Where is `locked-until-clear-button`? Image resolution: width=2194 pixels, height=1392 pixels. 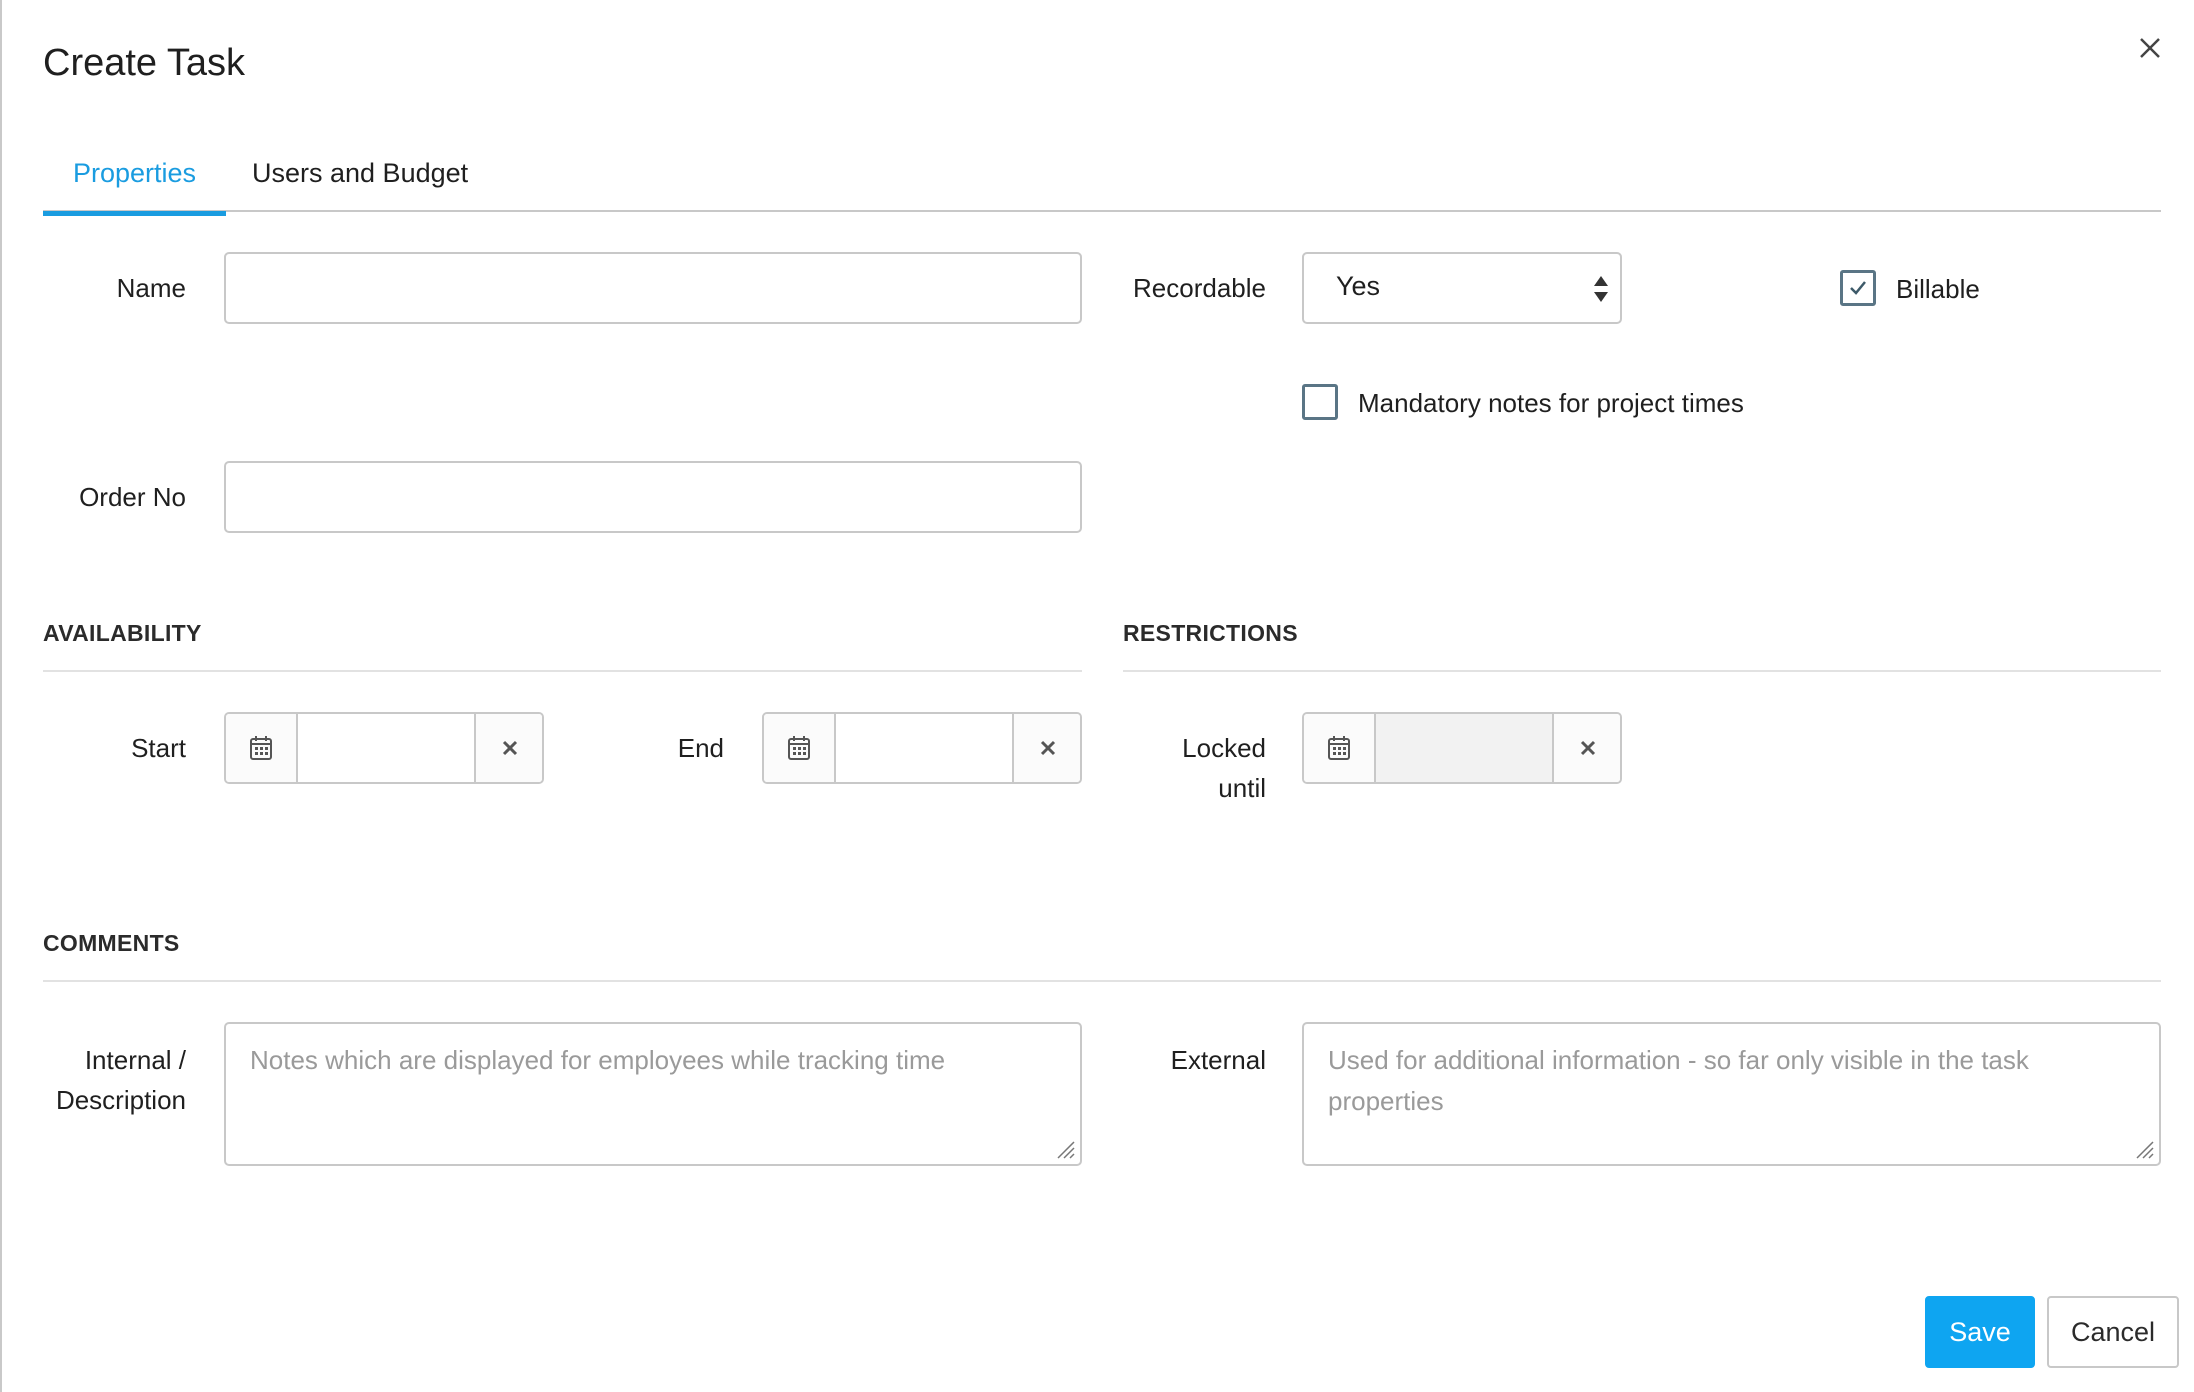 locked-until-clear-button is located at coordinates (1586, 748).